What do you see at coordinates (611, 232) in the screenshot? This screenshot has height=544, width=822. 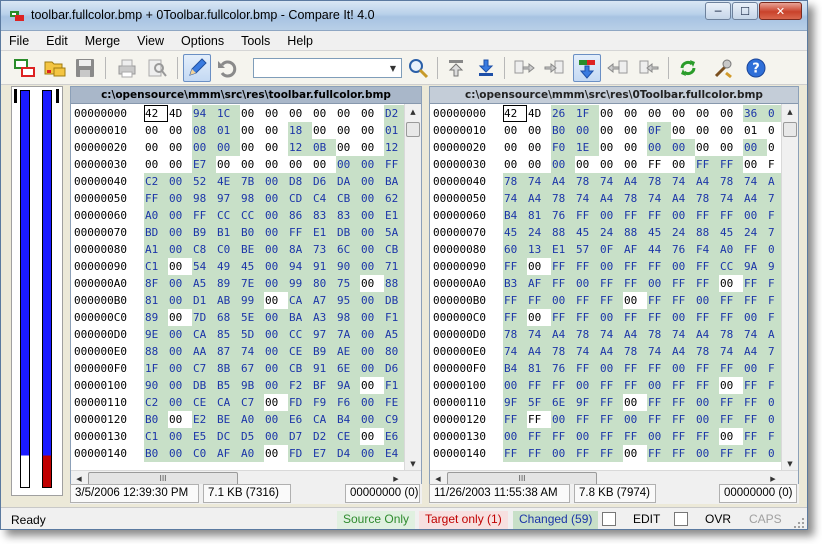 I see `hex-byte: 24` at bounding box center [611, 232].